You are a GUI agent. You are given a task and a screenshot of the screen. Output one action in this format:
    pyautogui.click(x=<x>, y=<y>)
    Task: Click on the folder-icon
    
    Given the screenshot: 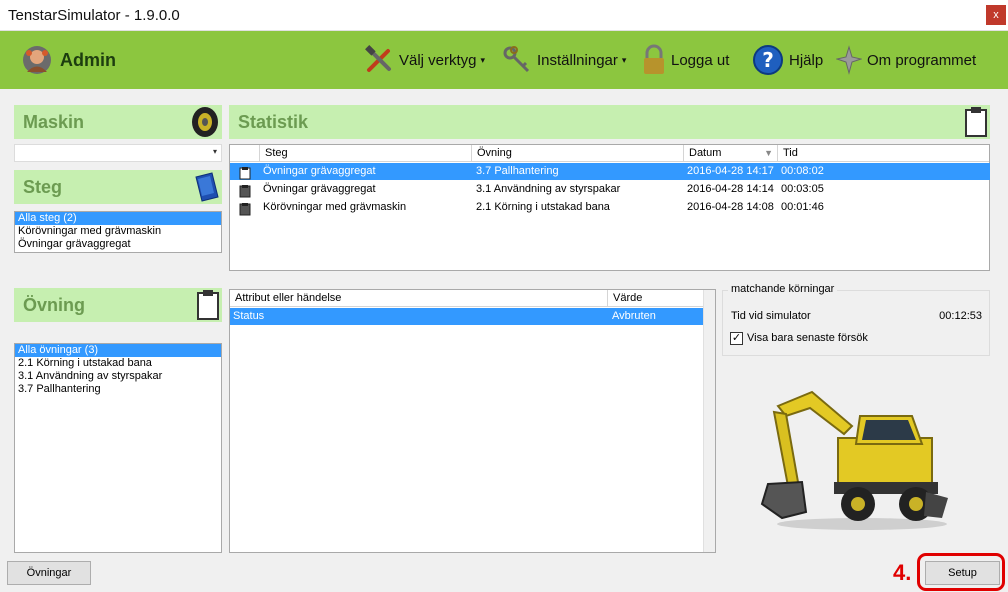 What is the action you would take?
    pyautogui.click(x=207, y=187)
    